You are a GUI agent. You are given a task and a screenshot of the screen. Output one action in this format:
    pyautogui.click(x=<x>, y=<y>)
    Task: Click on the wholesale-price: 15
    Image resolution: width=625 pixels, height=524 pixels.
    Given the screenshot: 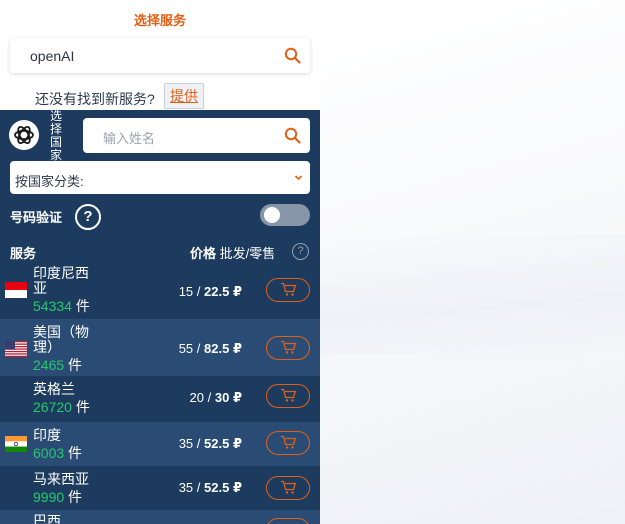 What is the action you would take?
    pyautogui.click(x=186, y=291)
    